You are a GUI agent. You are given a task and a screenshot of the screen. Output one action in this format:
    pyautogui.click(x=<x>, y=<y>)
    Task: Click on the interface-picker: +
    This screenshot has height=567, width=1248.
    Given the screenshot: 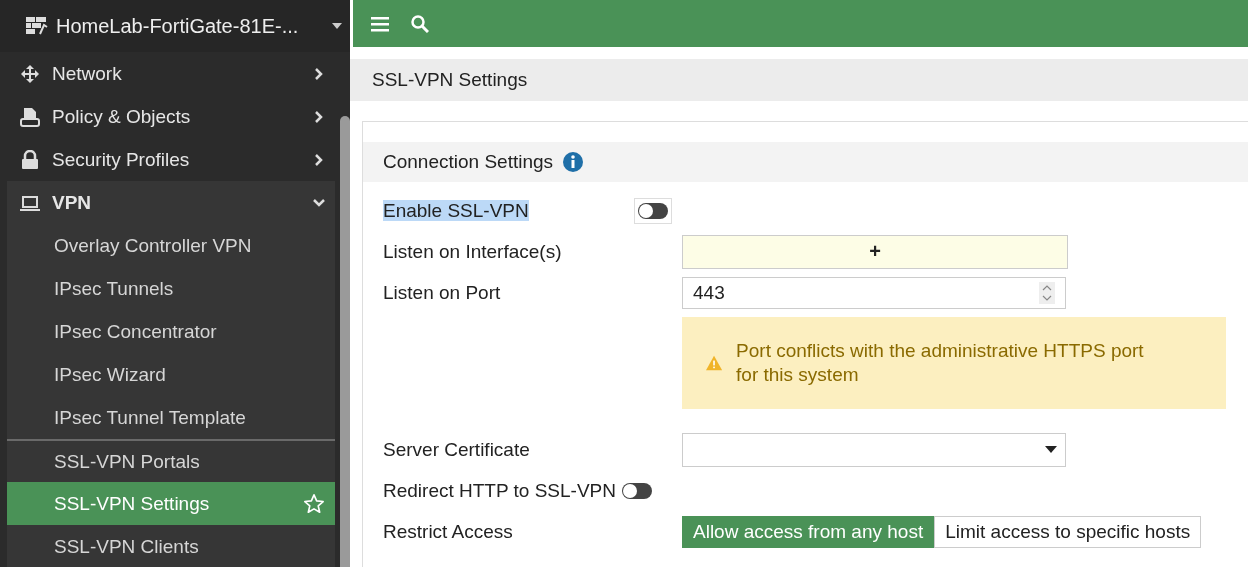 What is the action you would take?
    pyautogui.click(x=875, y=251)
    